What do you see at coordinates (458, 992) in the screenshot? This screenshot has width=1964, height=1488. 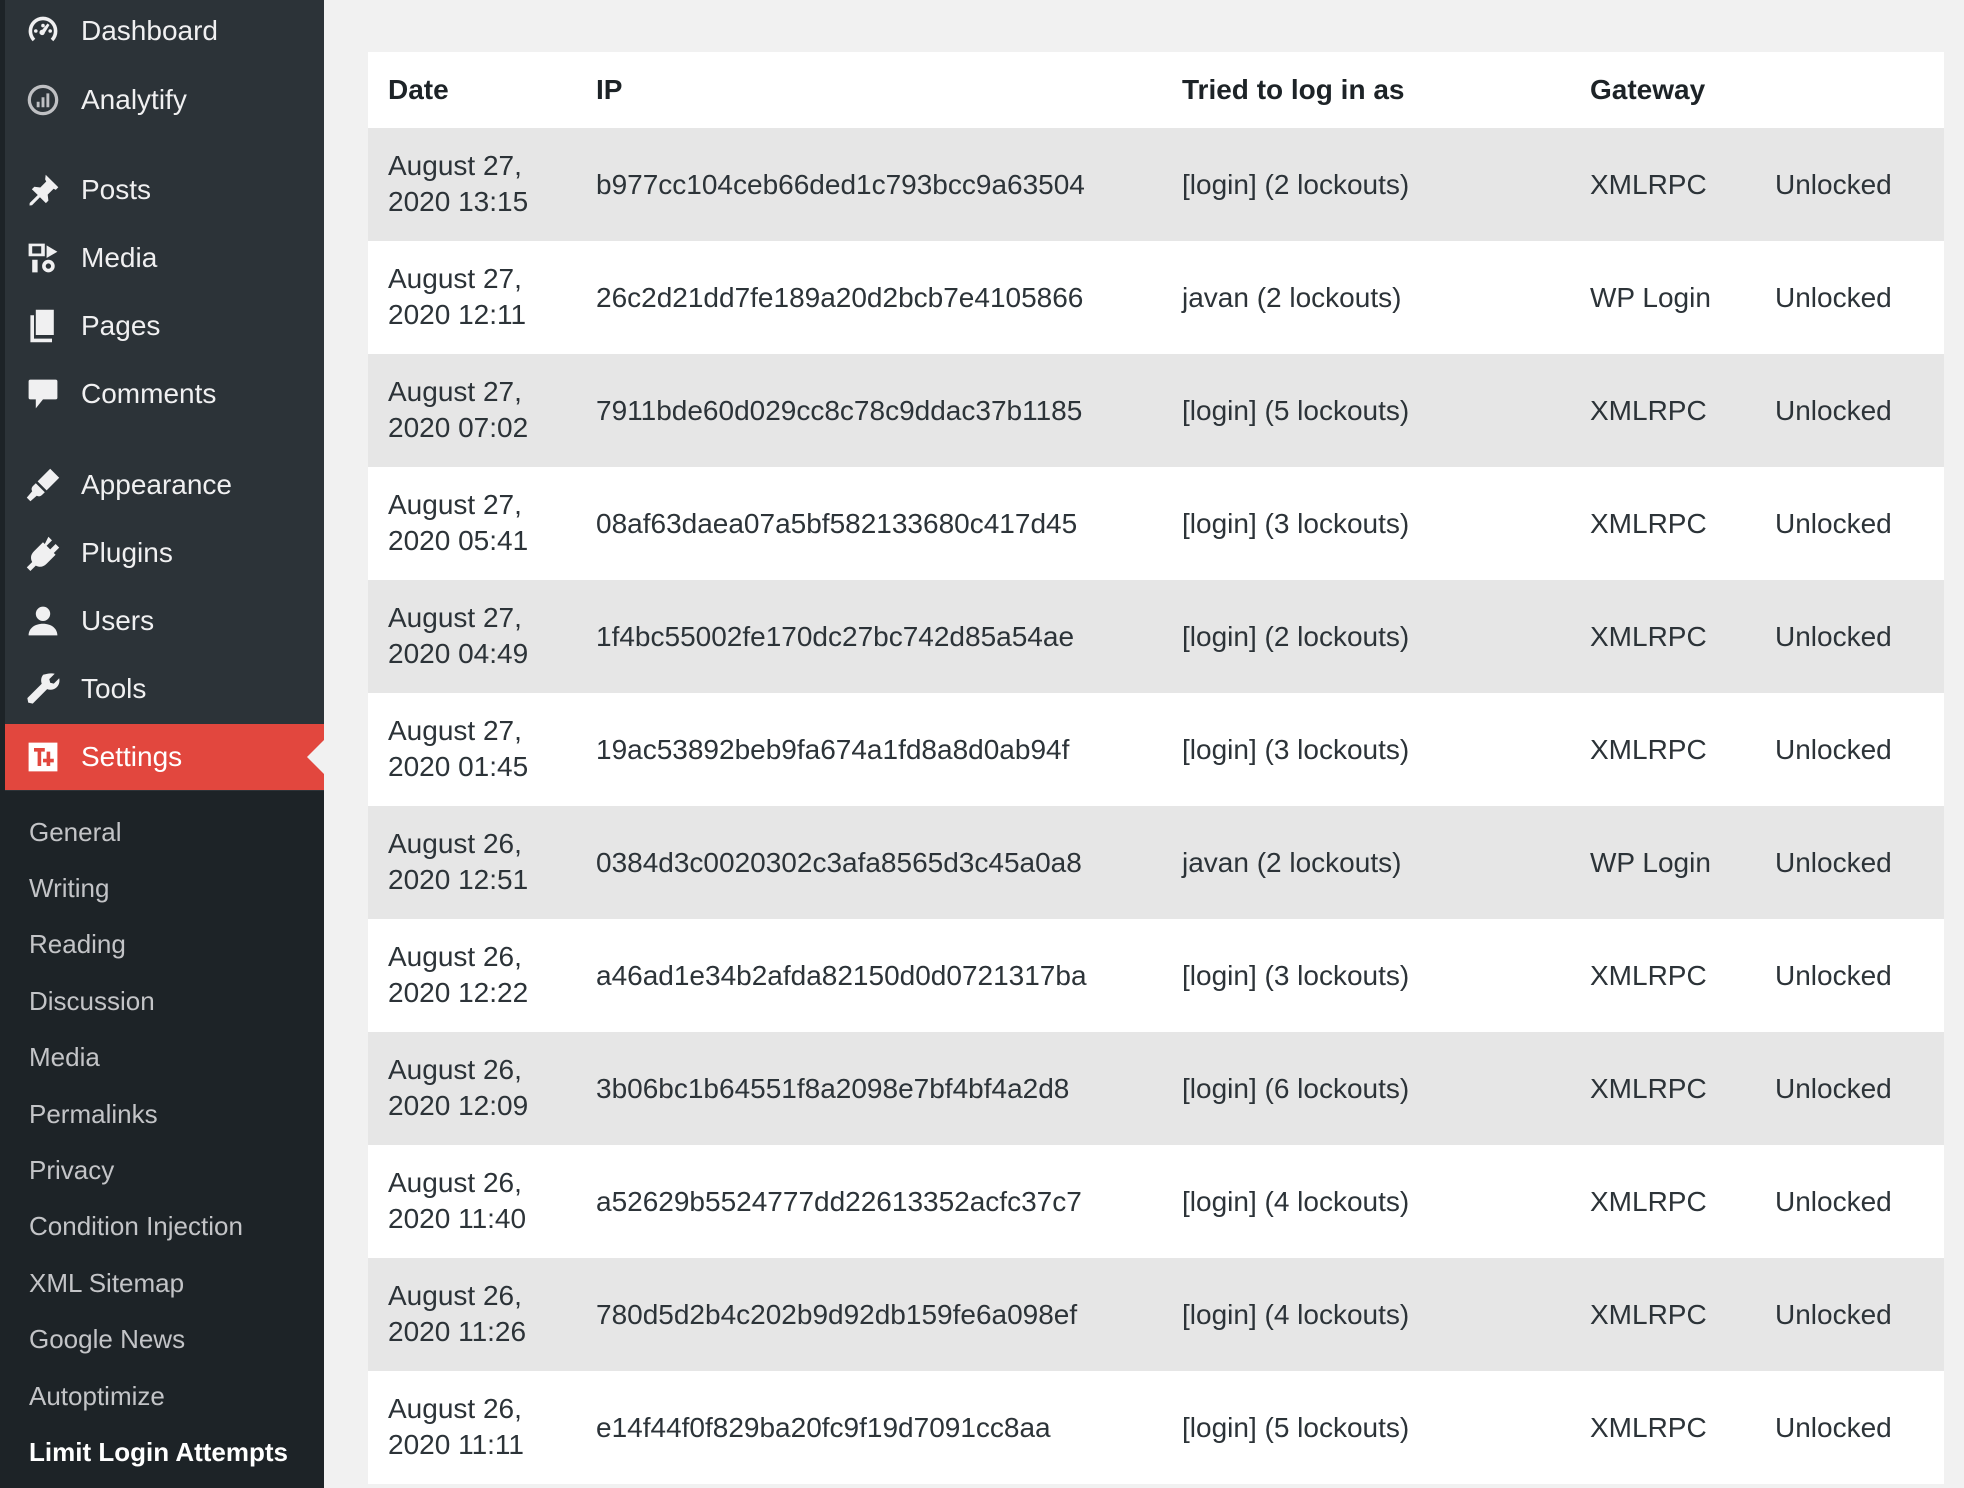 I see `date-time: 2020 12:22` at bounding box center [458, 992].